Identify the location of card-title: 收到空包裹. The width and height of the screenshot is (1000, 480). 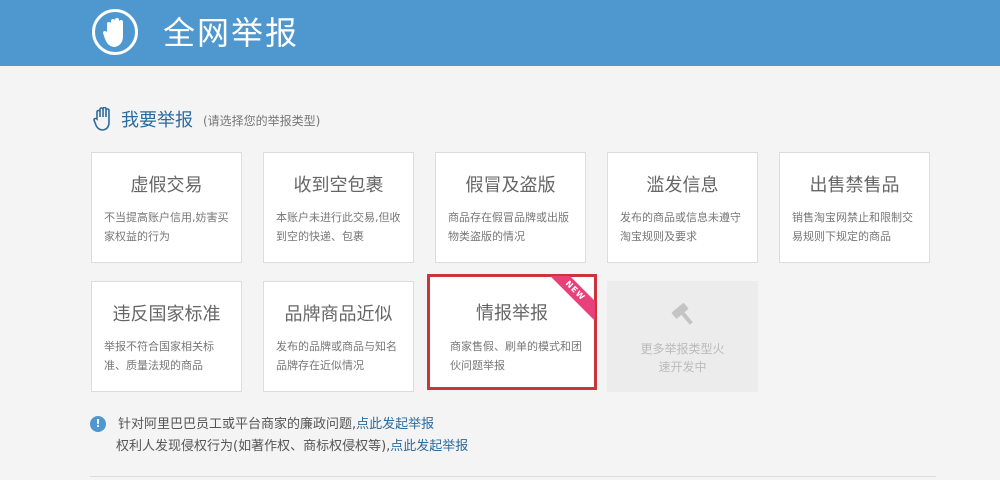
(338, 185).